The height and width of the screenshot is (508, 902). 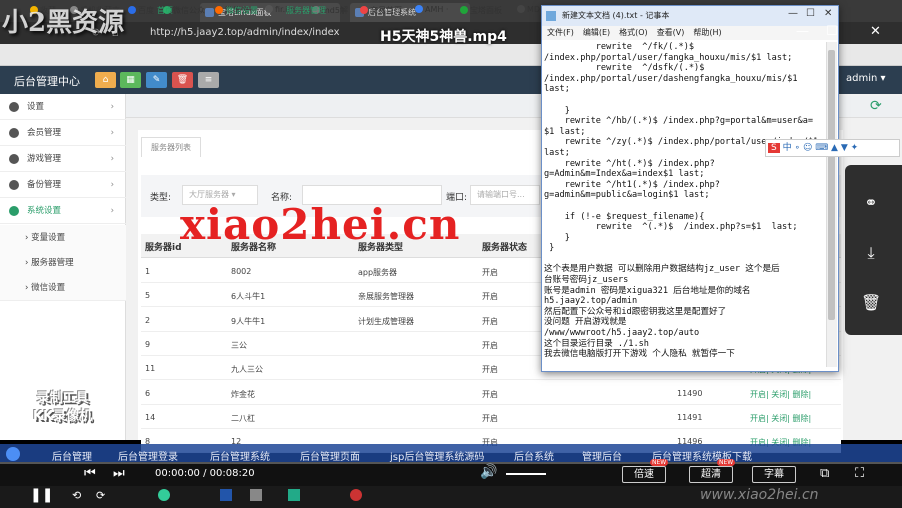 I want to click on tag-item: jsp后台管理系统源码, so click(x=437, y=455).